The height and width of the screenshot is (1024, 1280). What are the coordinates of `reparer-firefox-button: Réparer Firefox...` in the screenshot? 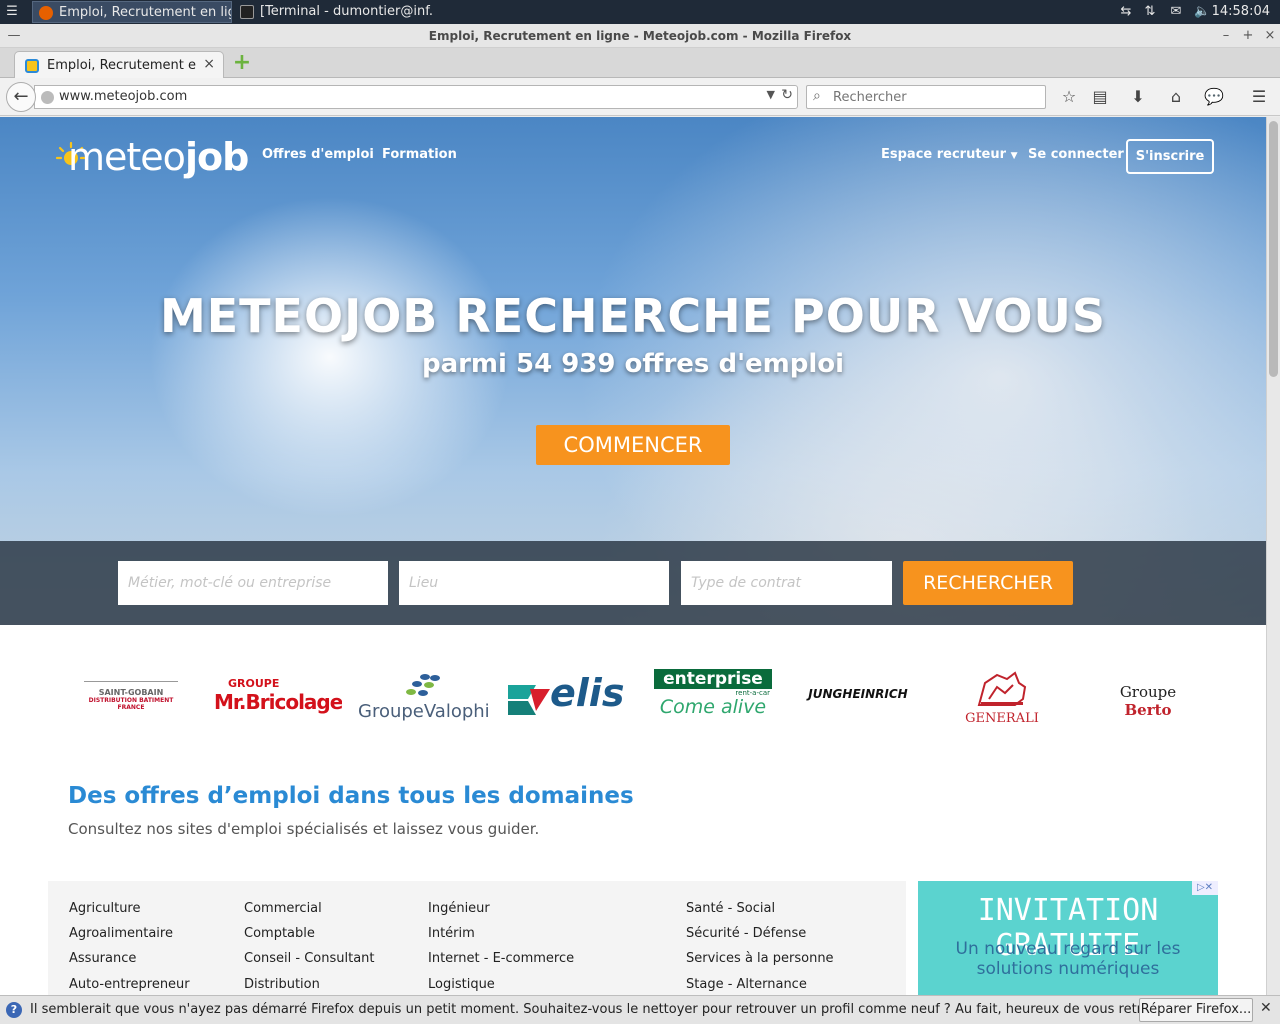 It's located at (1196, 1010).